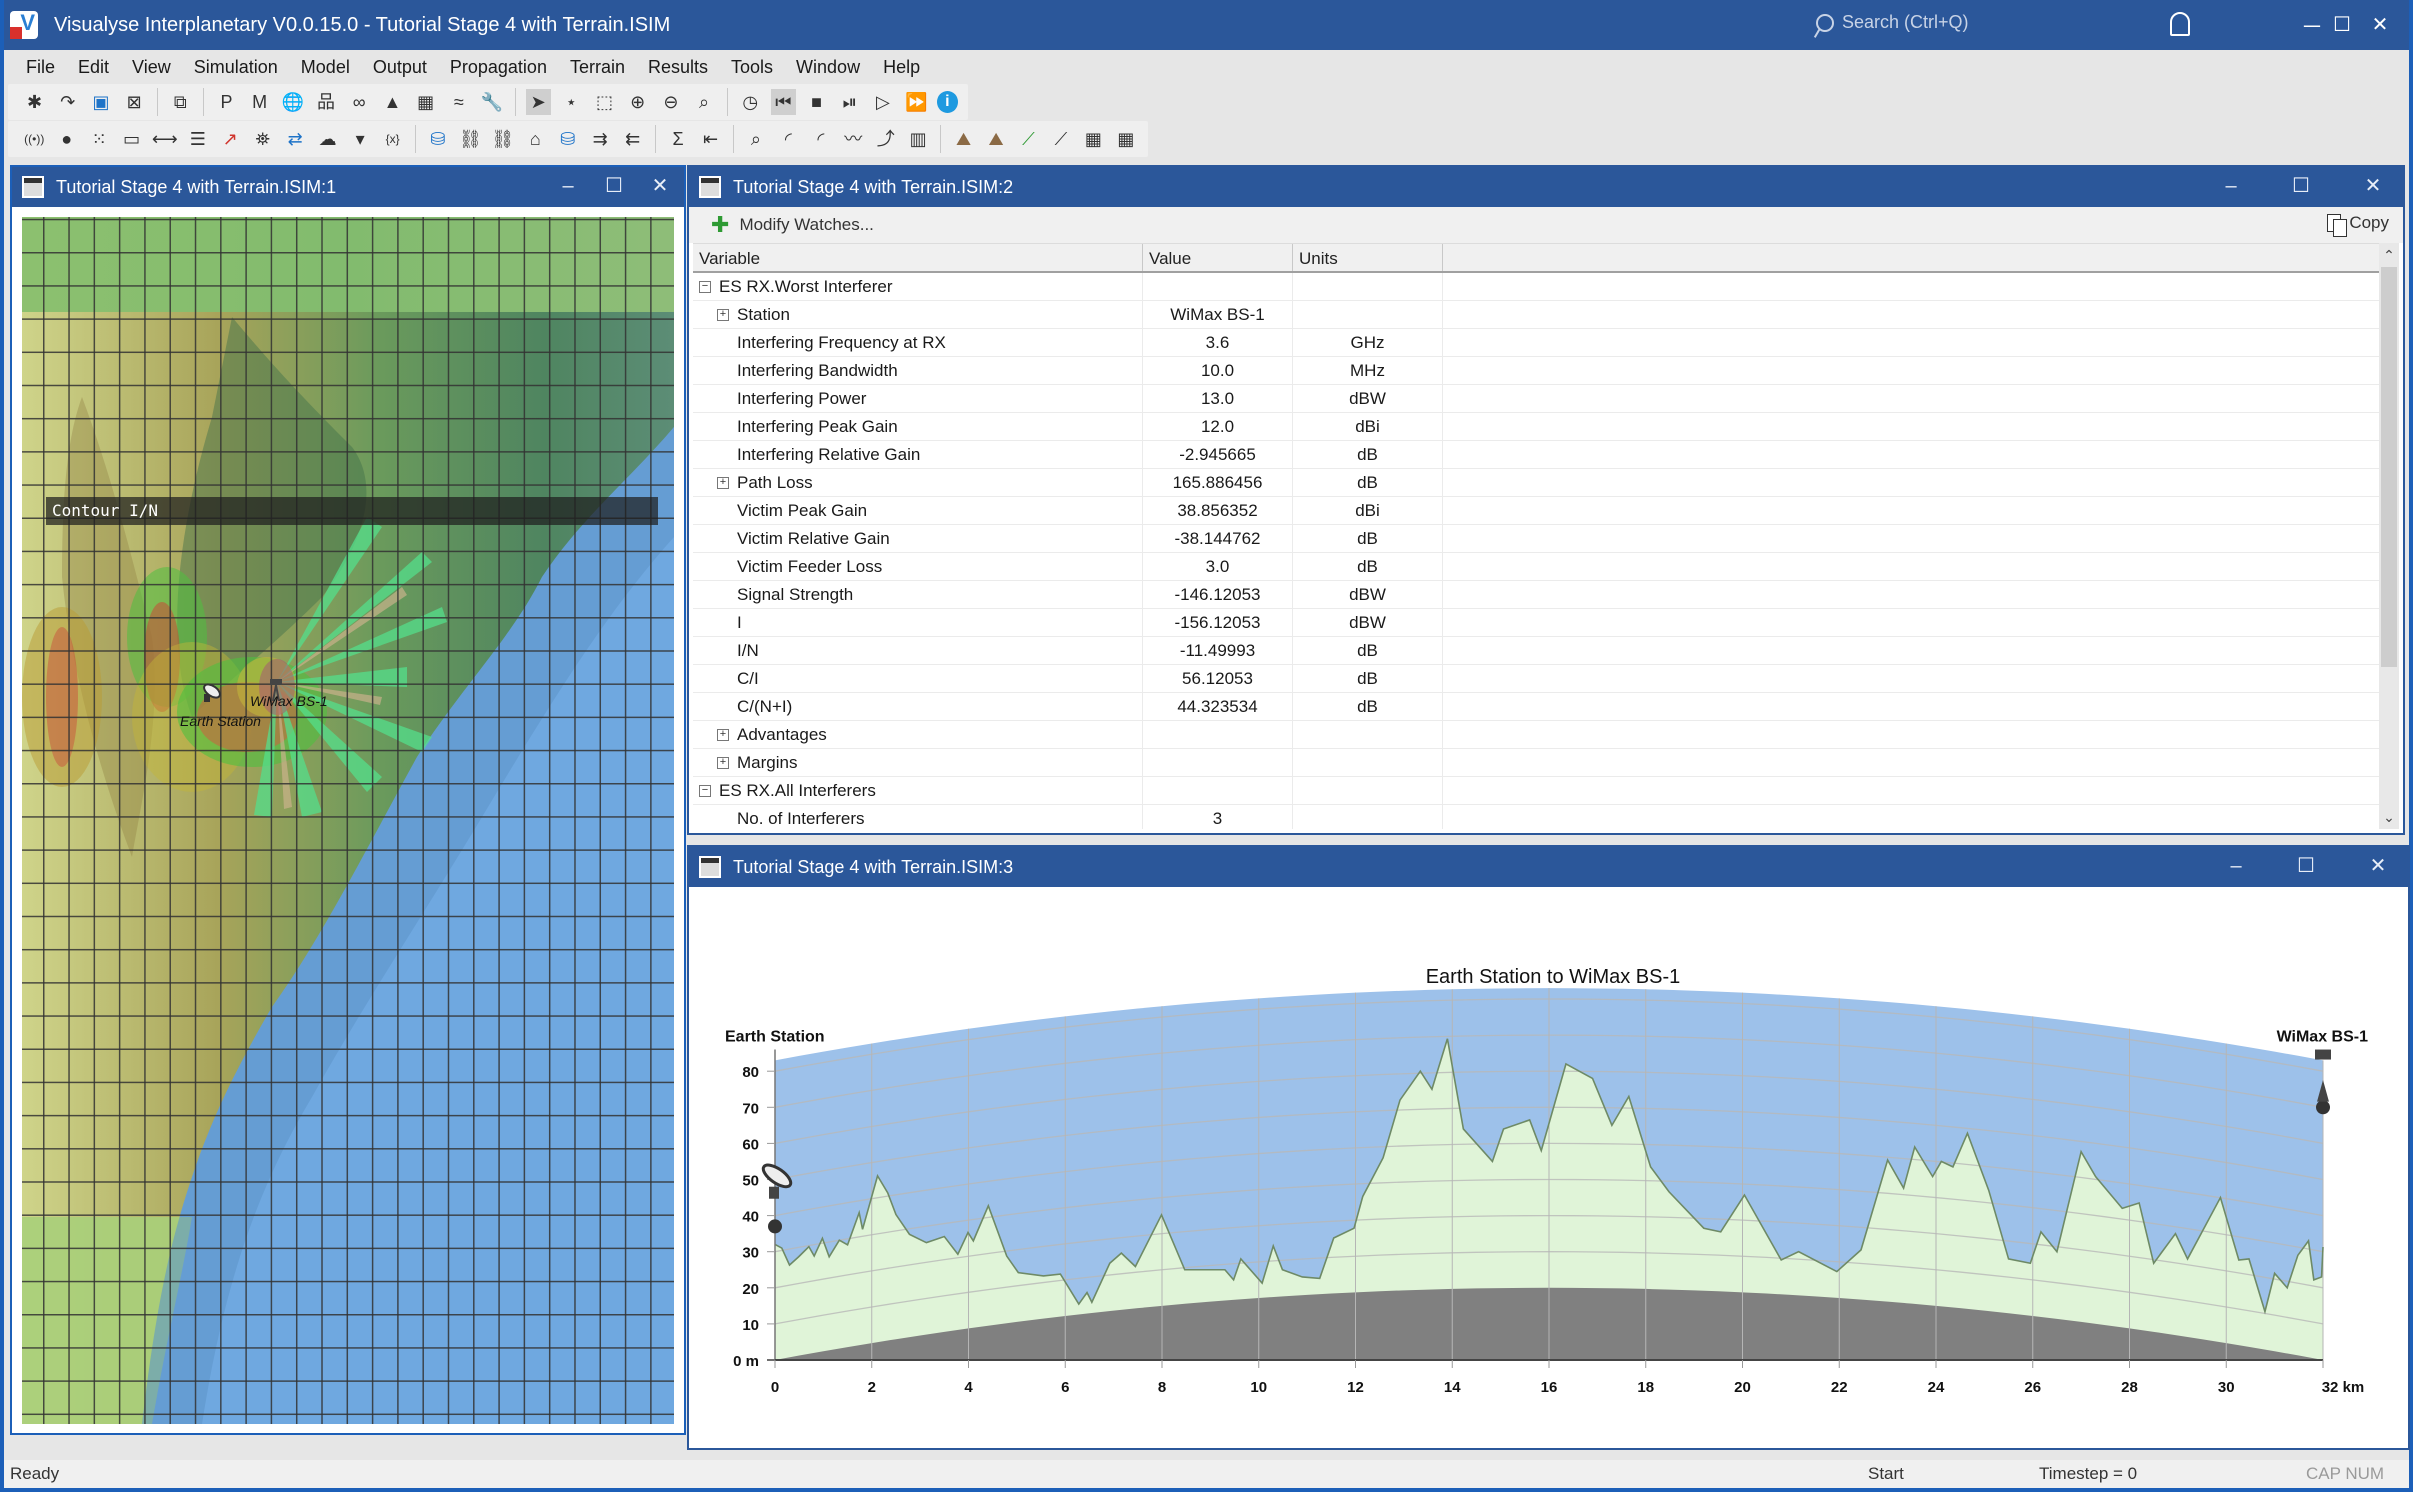  Describe the element at coordinates (198, 139) in the screenshot. I see `multi-link-icon: ☰` at that location.